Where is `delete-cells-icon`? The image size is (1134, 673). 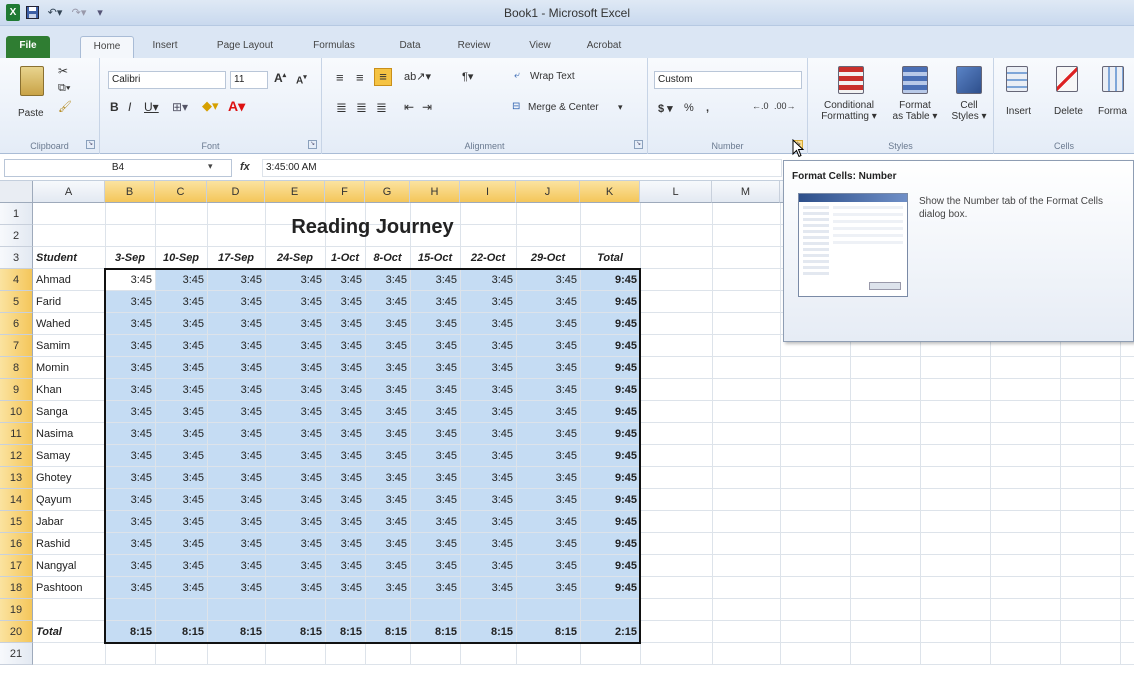
delete-cells-icon is located at coordinates (1067, 79).